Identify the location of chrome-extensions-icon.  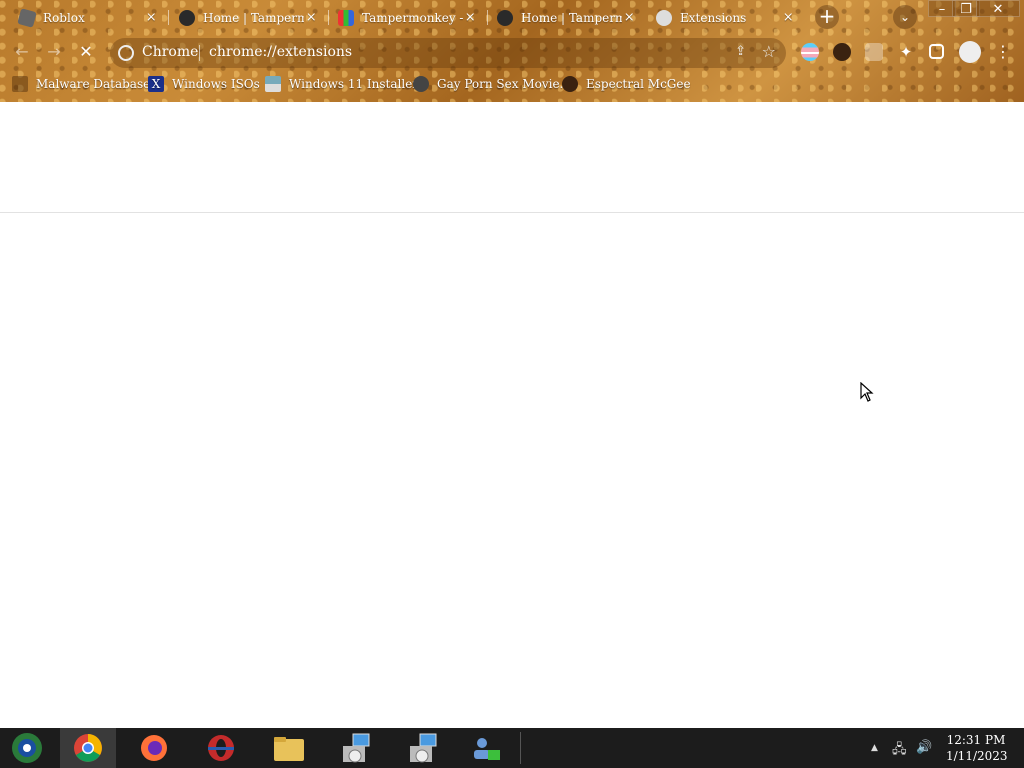
(664, 17).